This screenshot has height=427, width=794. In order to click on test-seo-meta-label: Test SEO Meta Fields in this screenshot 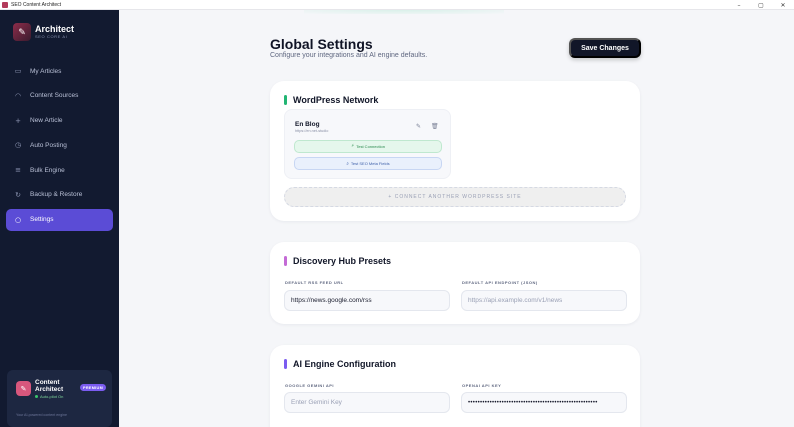, I will do `click(370, 163)`.